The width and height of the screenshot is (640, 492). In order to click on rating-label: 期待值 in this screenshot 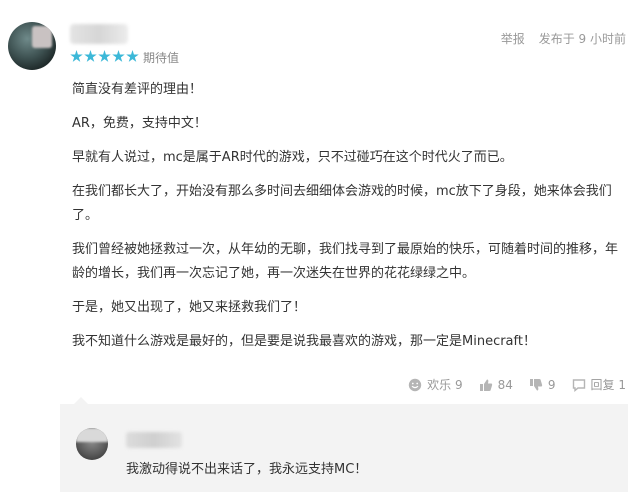, I will do `click(161, 58)`.